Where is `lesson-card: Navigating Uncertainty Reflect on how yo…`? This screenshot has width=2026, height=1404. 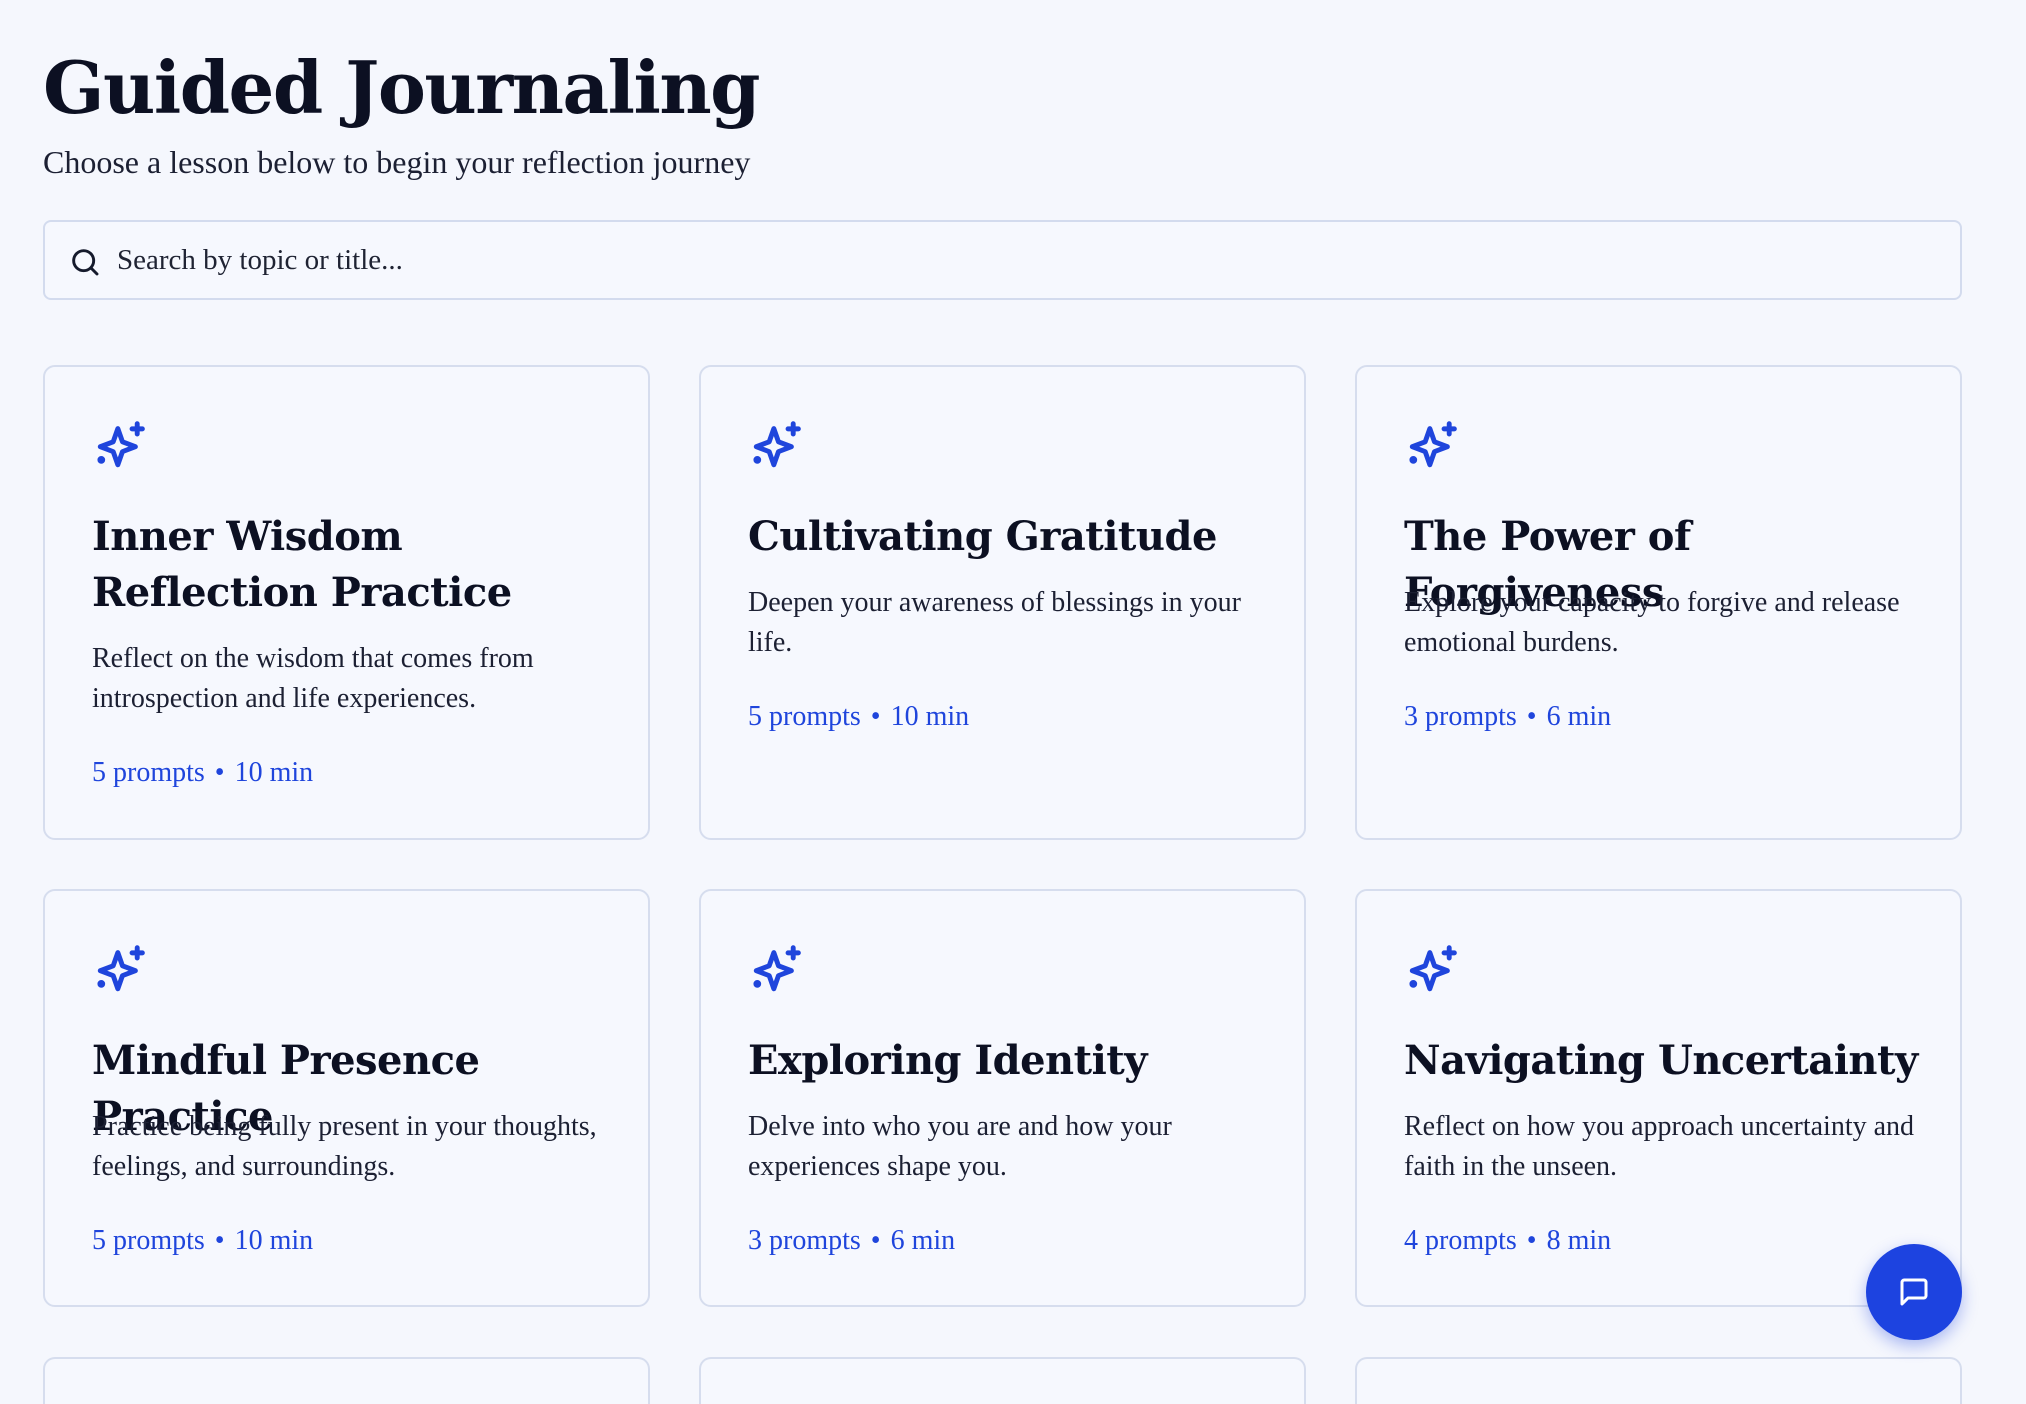
lesson-card: Navigating Uncertainty Reflect on how yo… is located at coordinates (1658, 1098).